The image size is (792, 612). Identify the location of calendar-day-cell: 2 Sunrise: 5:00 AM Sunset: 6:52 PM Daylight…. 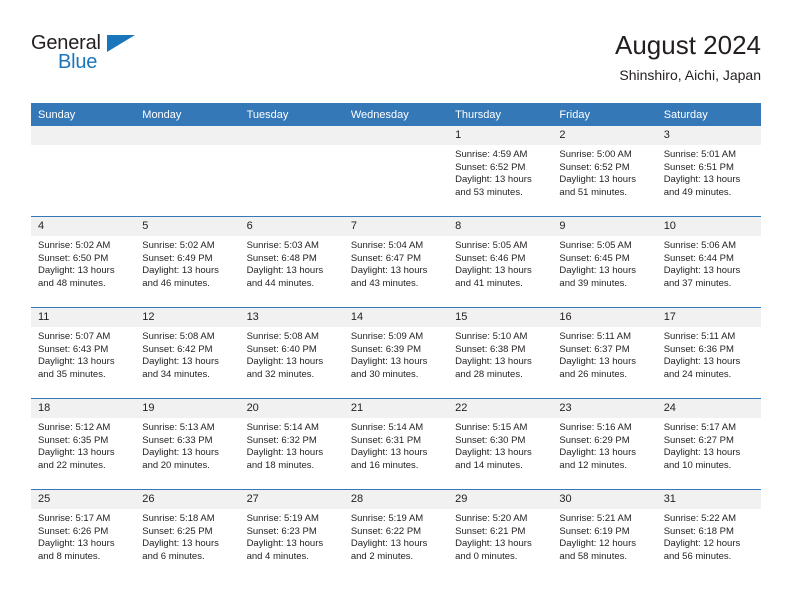
(604, 171).